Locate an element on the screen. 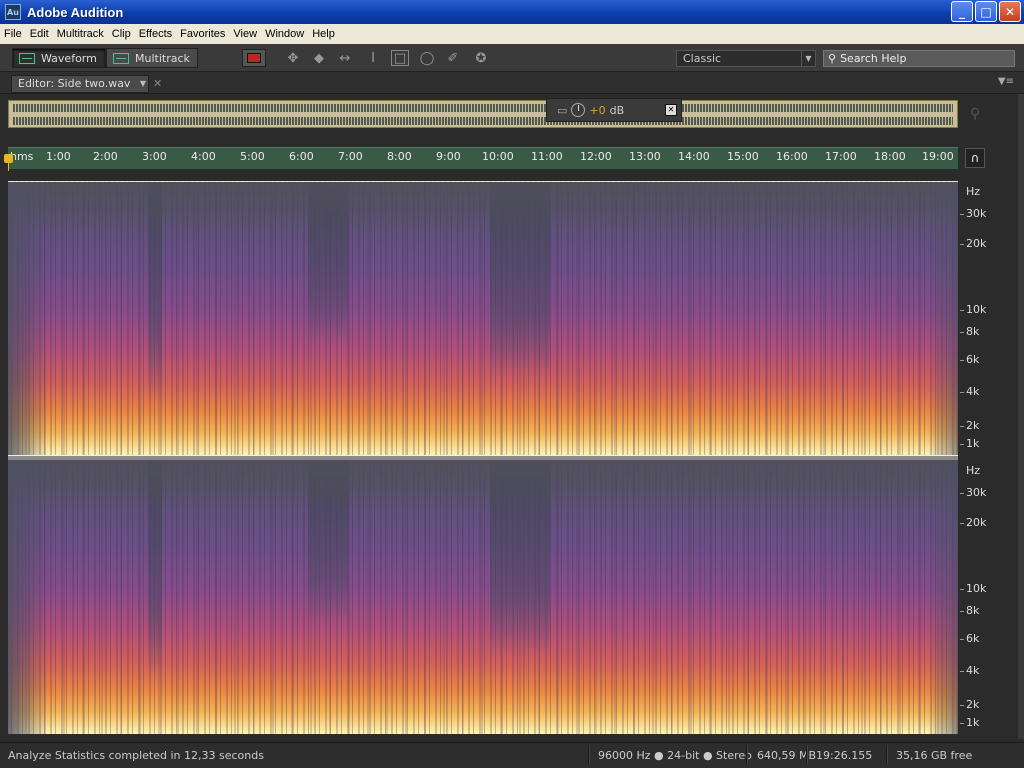 The image size is (1024, 768). menu-effects: Effects is located at coordinates (155, 34).